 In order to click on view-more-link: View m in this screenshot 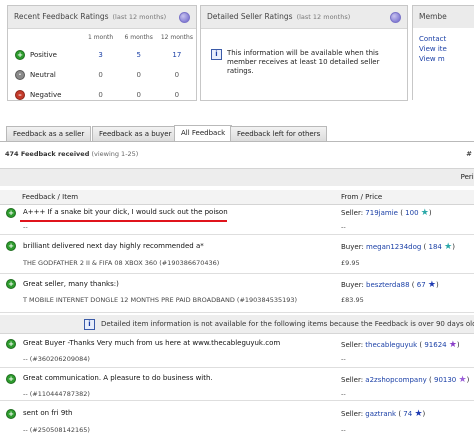, I will do `click(446, 59)`.